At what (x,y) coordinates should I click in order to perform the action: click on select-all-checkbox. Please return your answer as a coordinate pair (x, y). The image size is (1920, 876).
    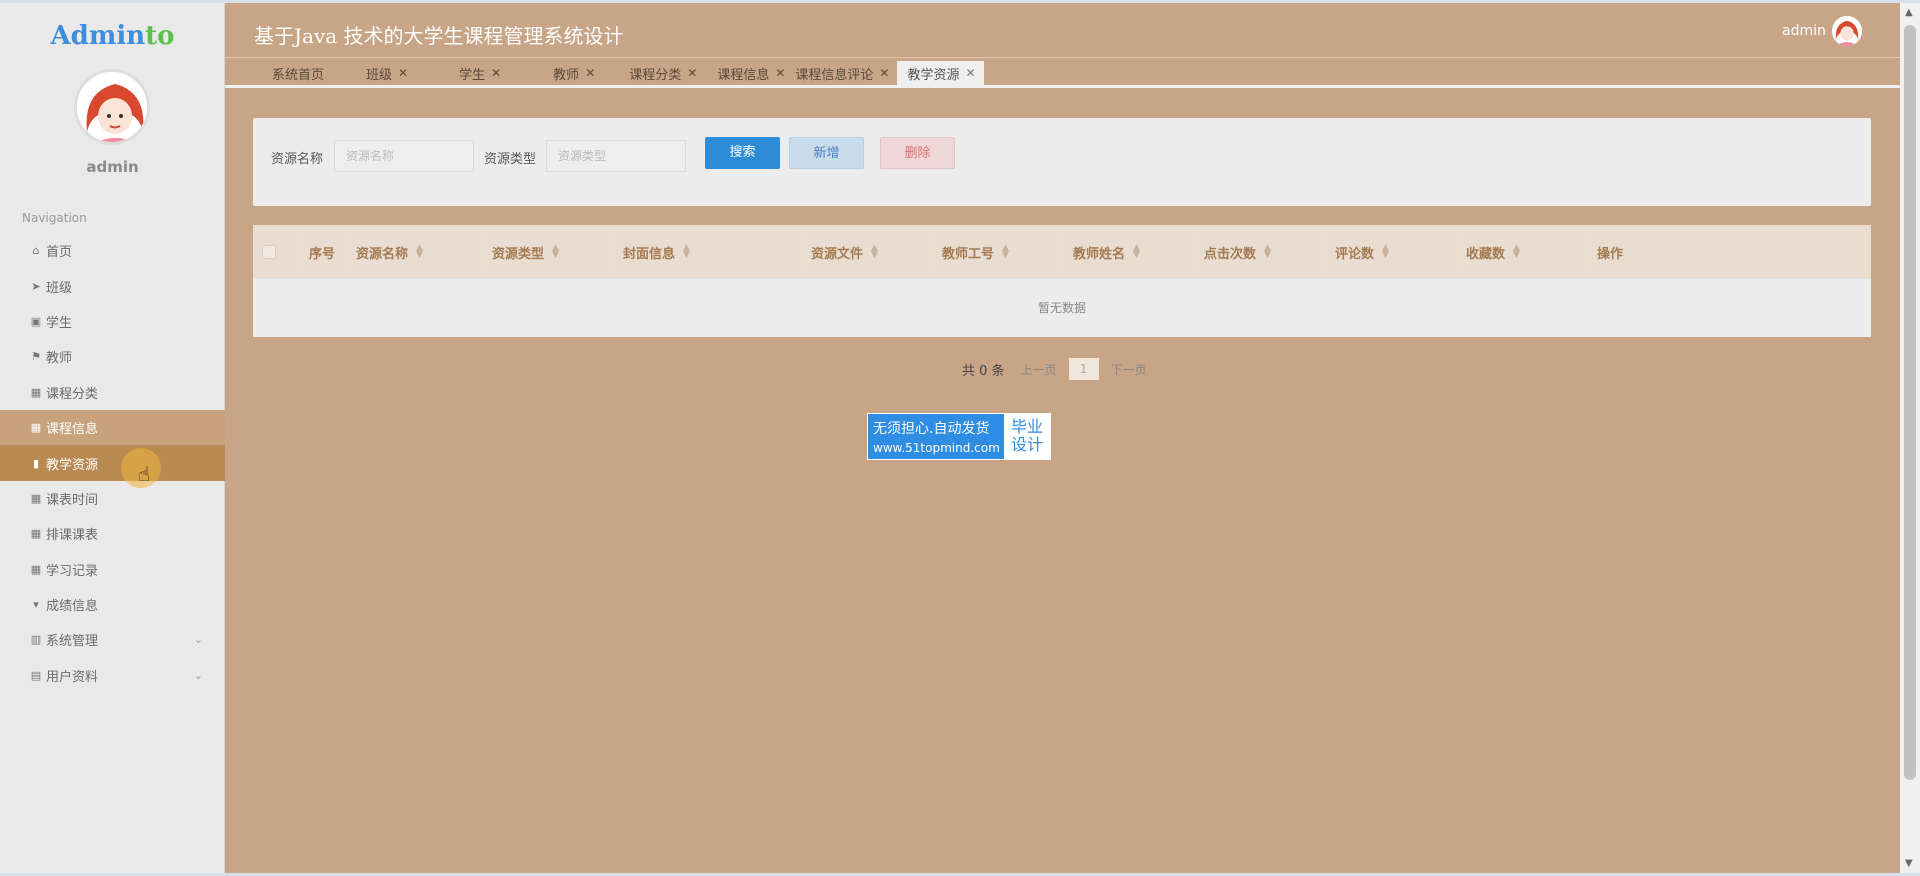
    Looking at the image, I should click on (269, 252).